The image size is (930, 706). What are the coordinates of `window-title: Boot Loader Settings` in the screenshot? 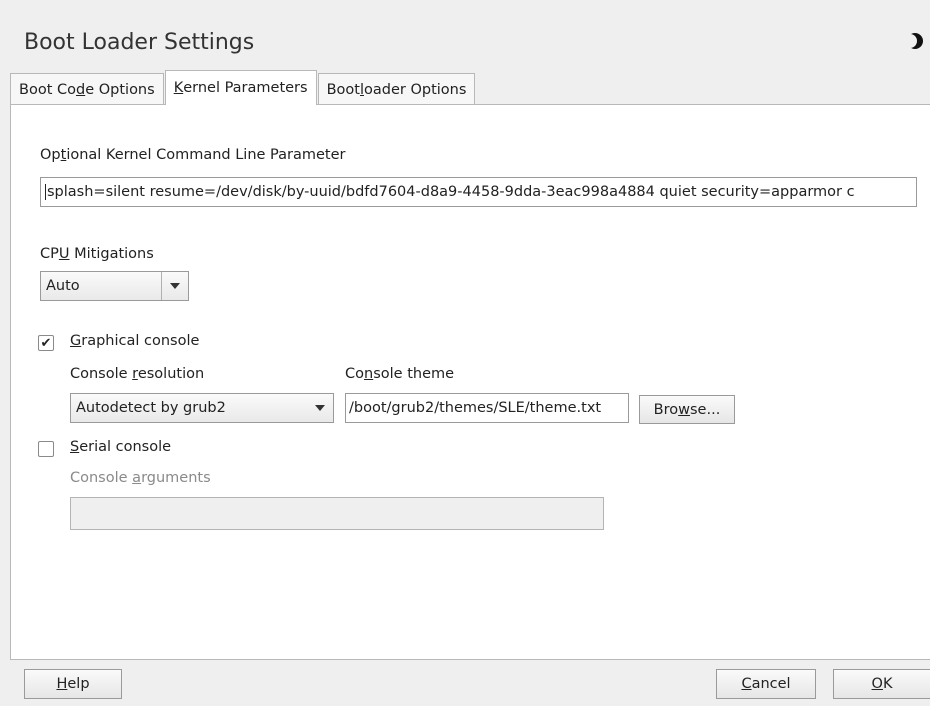 It's located at (139, 42).